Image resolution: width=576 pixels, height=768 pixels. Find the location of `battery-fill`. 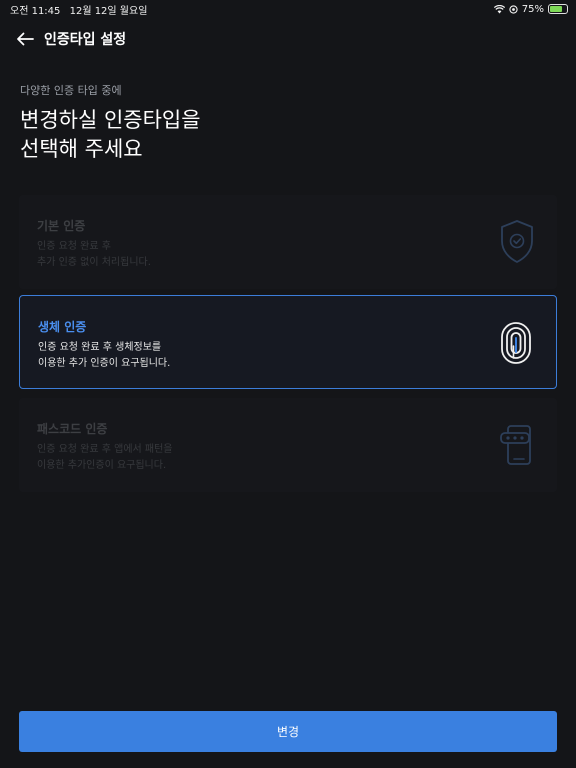

battery-fill is located at coordinates (556, 9).